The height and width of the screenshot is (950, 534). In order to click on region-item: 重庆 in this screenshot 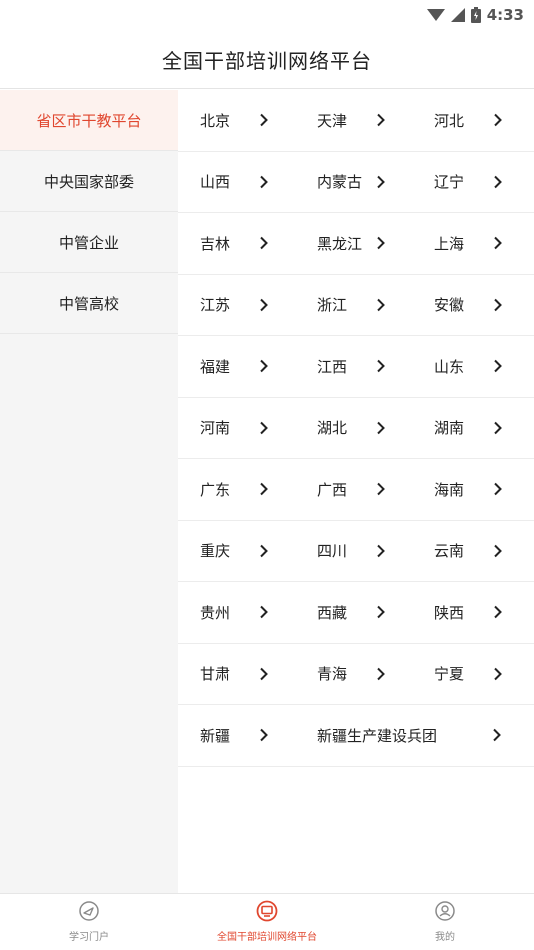, I will do `click(250, 551)`.